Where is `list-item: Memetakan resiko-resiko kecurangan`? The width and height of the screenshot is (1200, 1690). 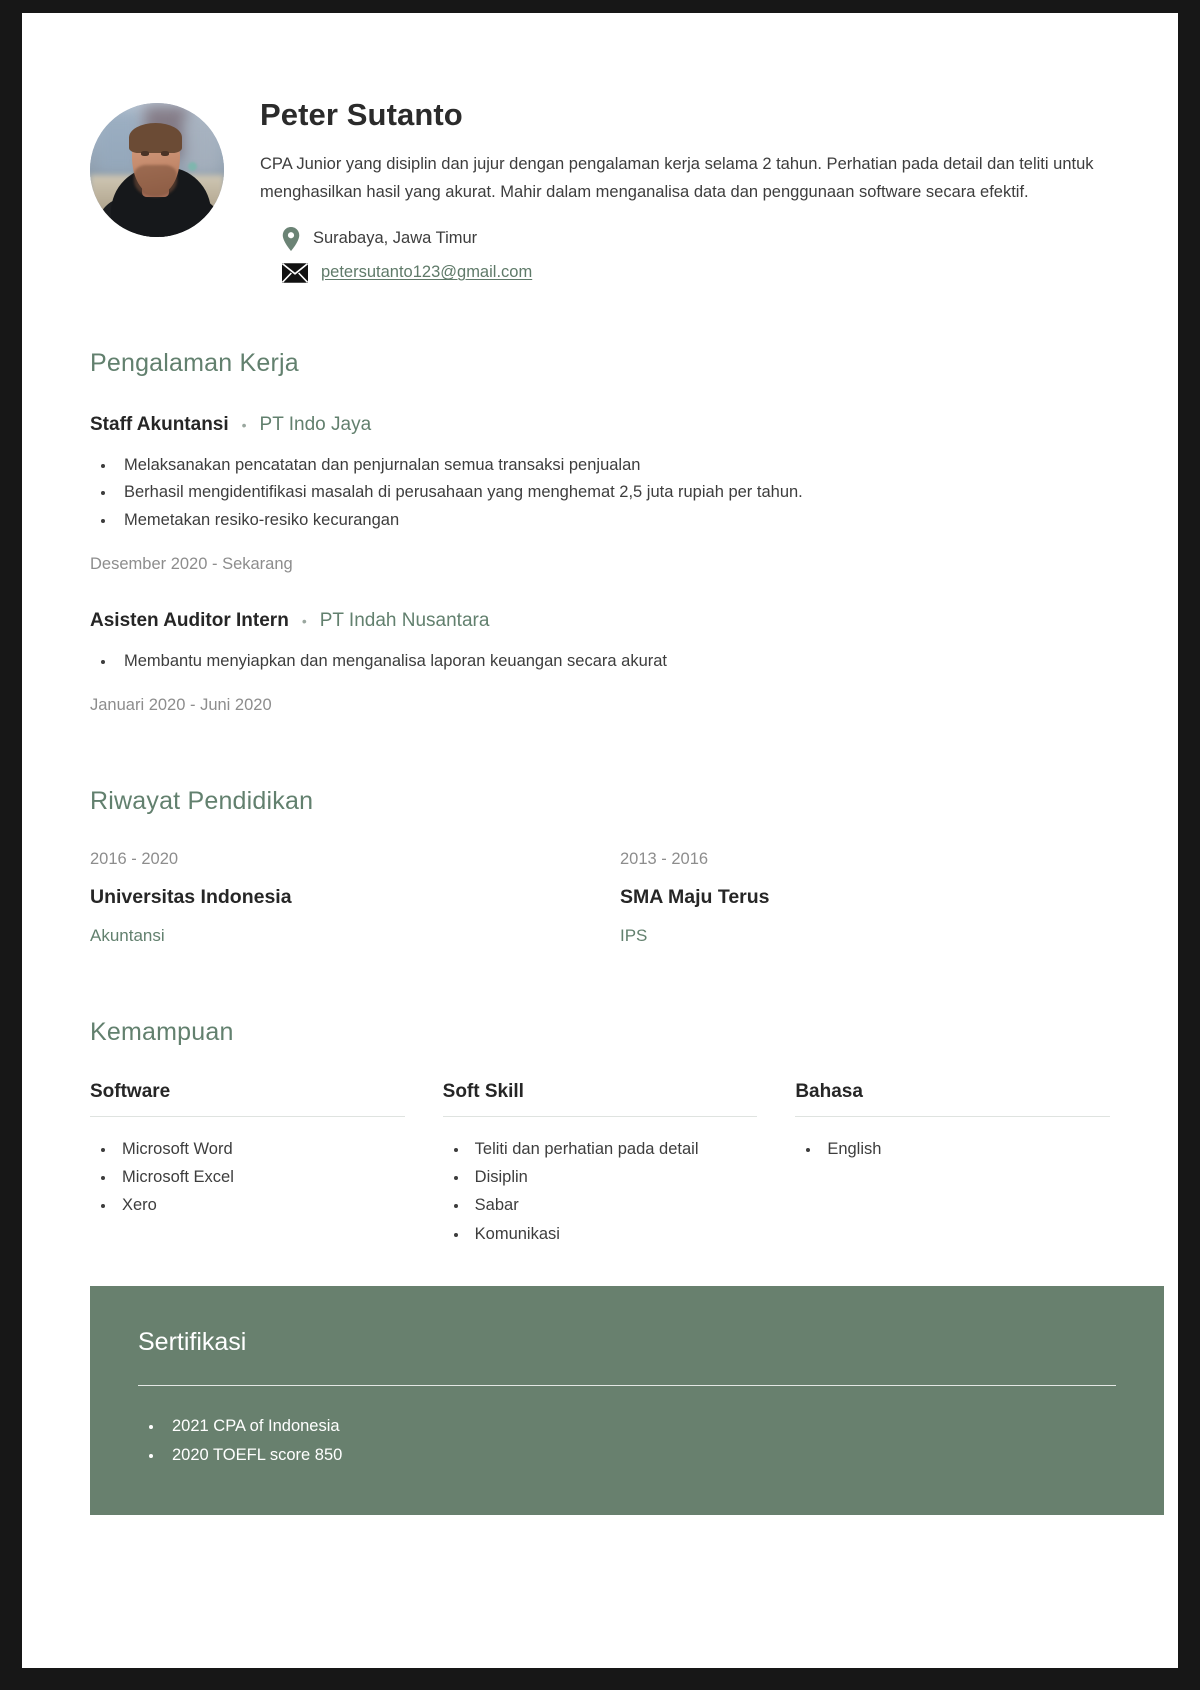 list-item: Memetakan resiko-resiko kecurangan is located at coordinates (613, 521).